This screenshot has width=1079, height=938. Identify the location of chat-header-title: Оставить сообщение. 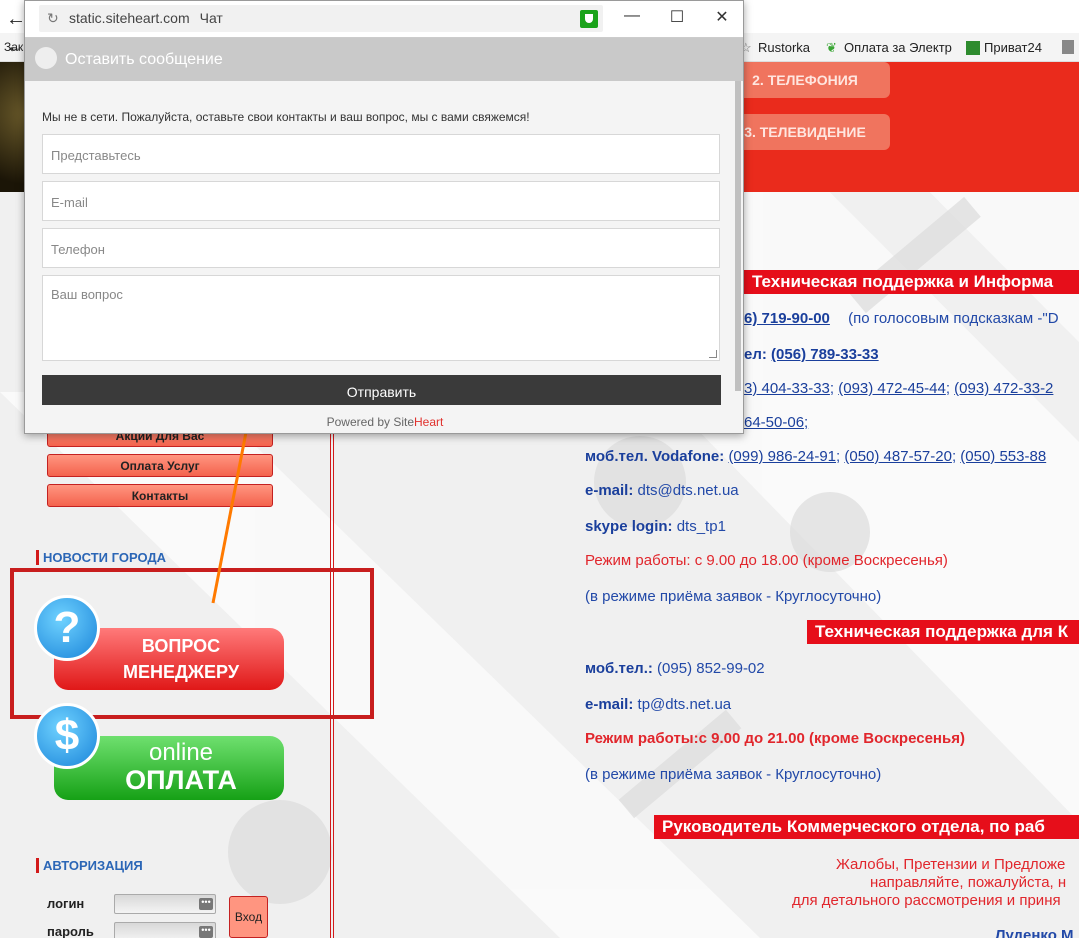
(144, 59).